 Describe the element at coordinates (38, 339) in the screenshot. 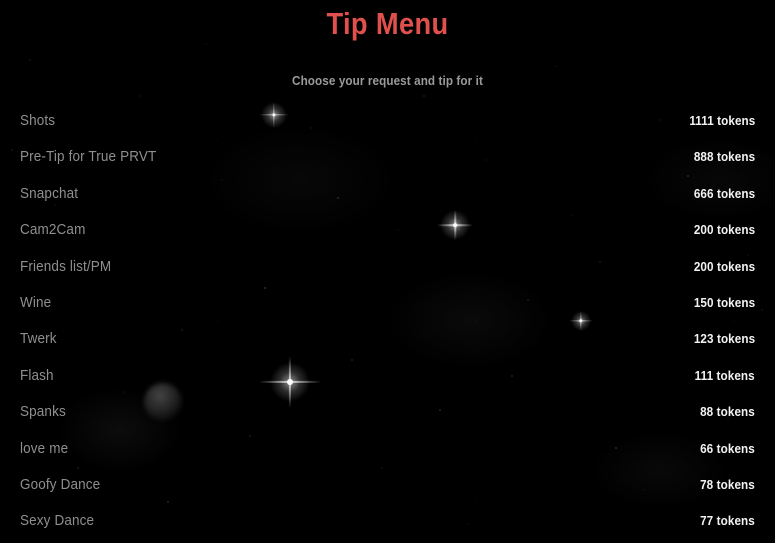

I see `tip-item-label: Twerk` at that location.